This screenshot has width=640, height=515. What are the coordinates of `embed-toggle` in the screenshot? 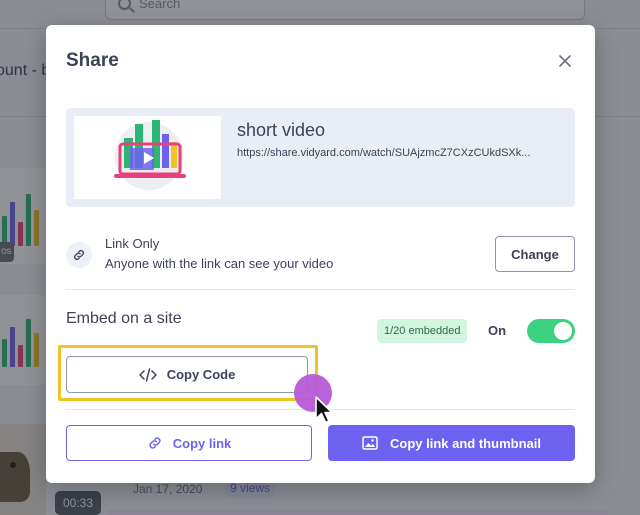 It's located at (551, 331).